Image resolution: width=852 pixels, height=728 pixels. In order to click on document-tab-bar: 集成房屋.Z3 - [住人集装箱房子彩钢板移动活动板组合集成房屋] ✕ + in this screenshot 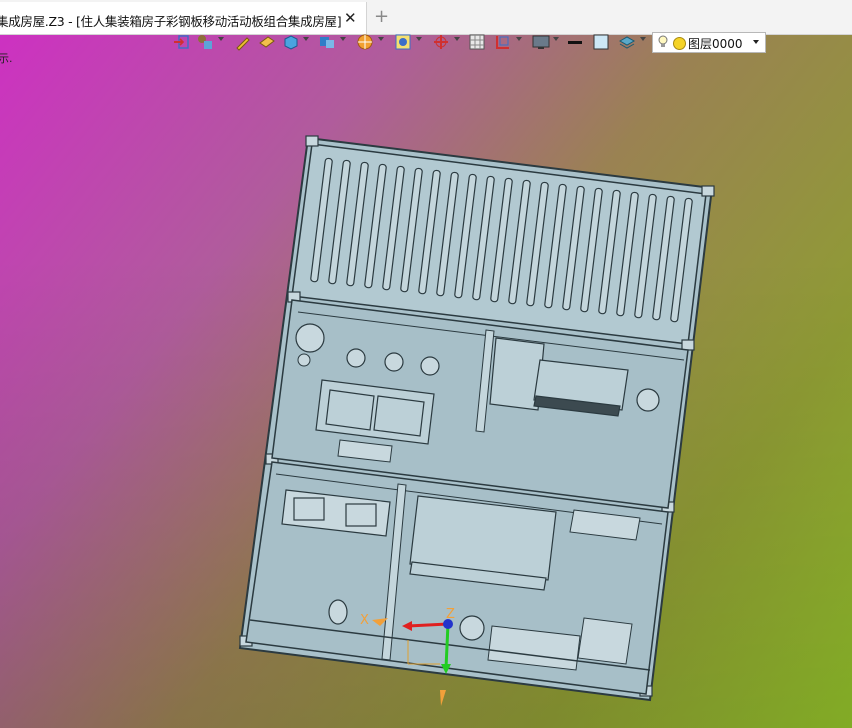, I will do `click(426, 17)`.